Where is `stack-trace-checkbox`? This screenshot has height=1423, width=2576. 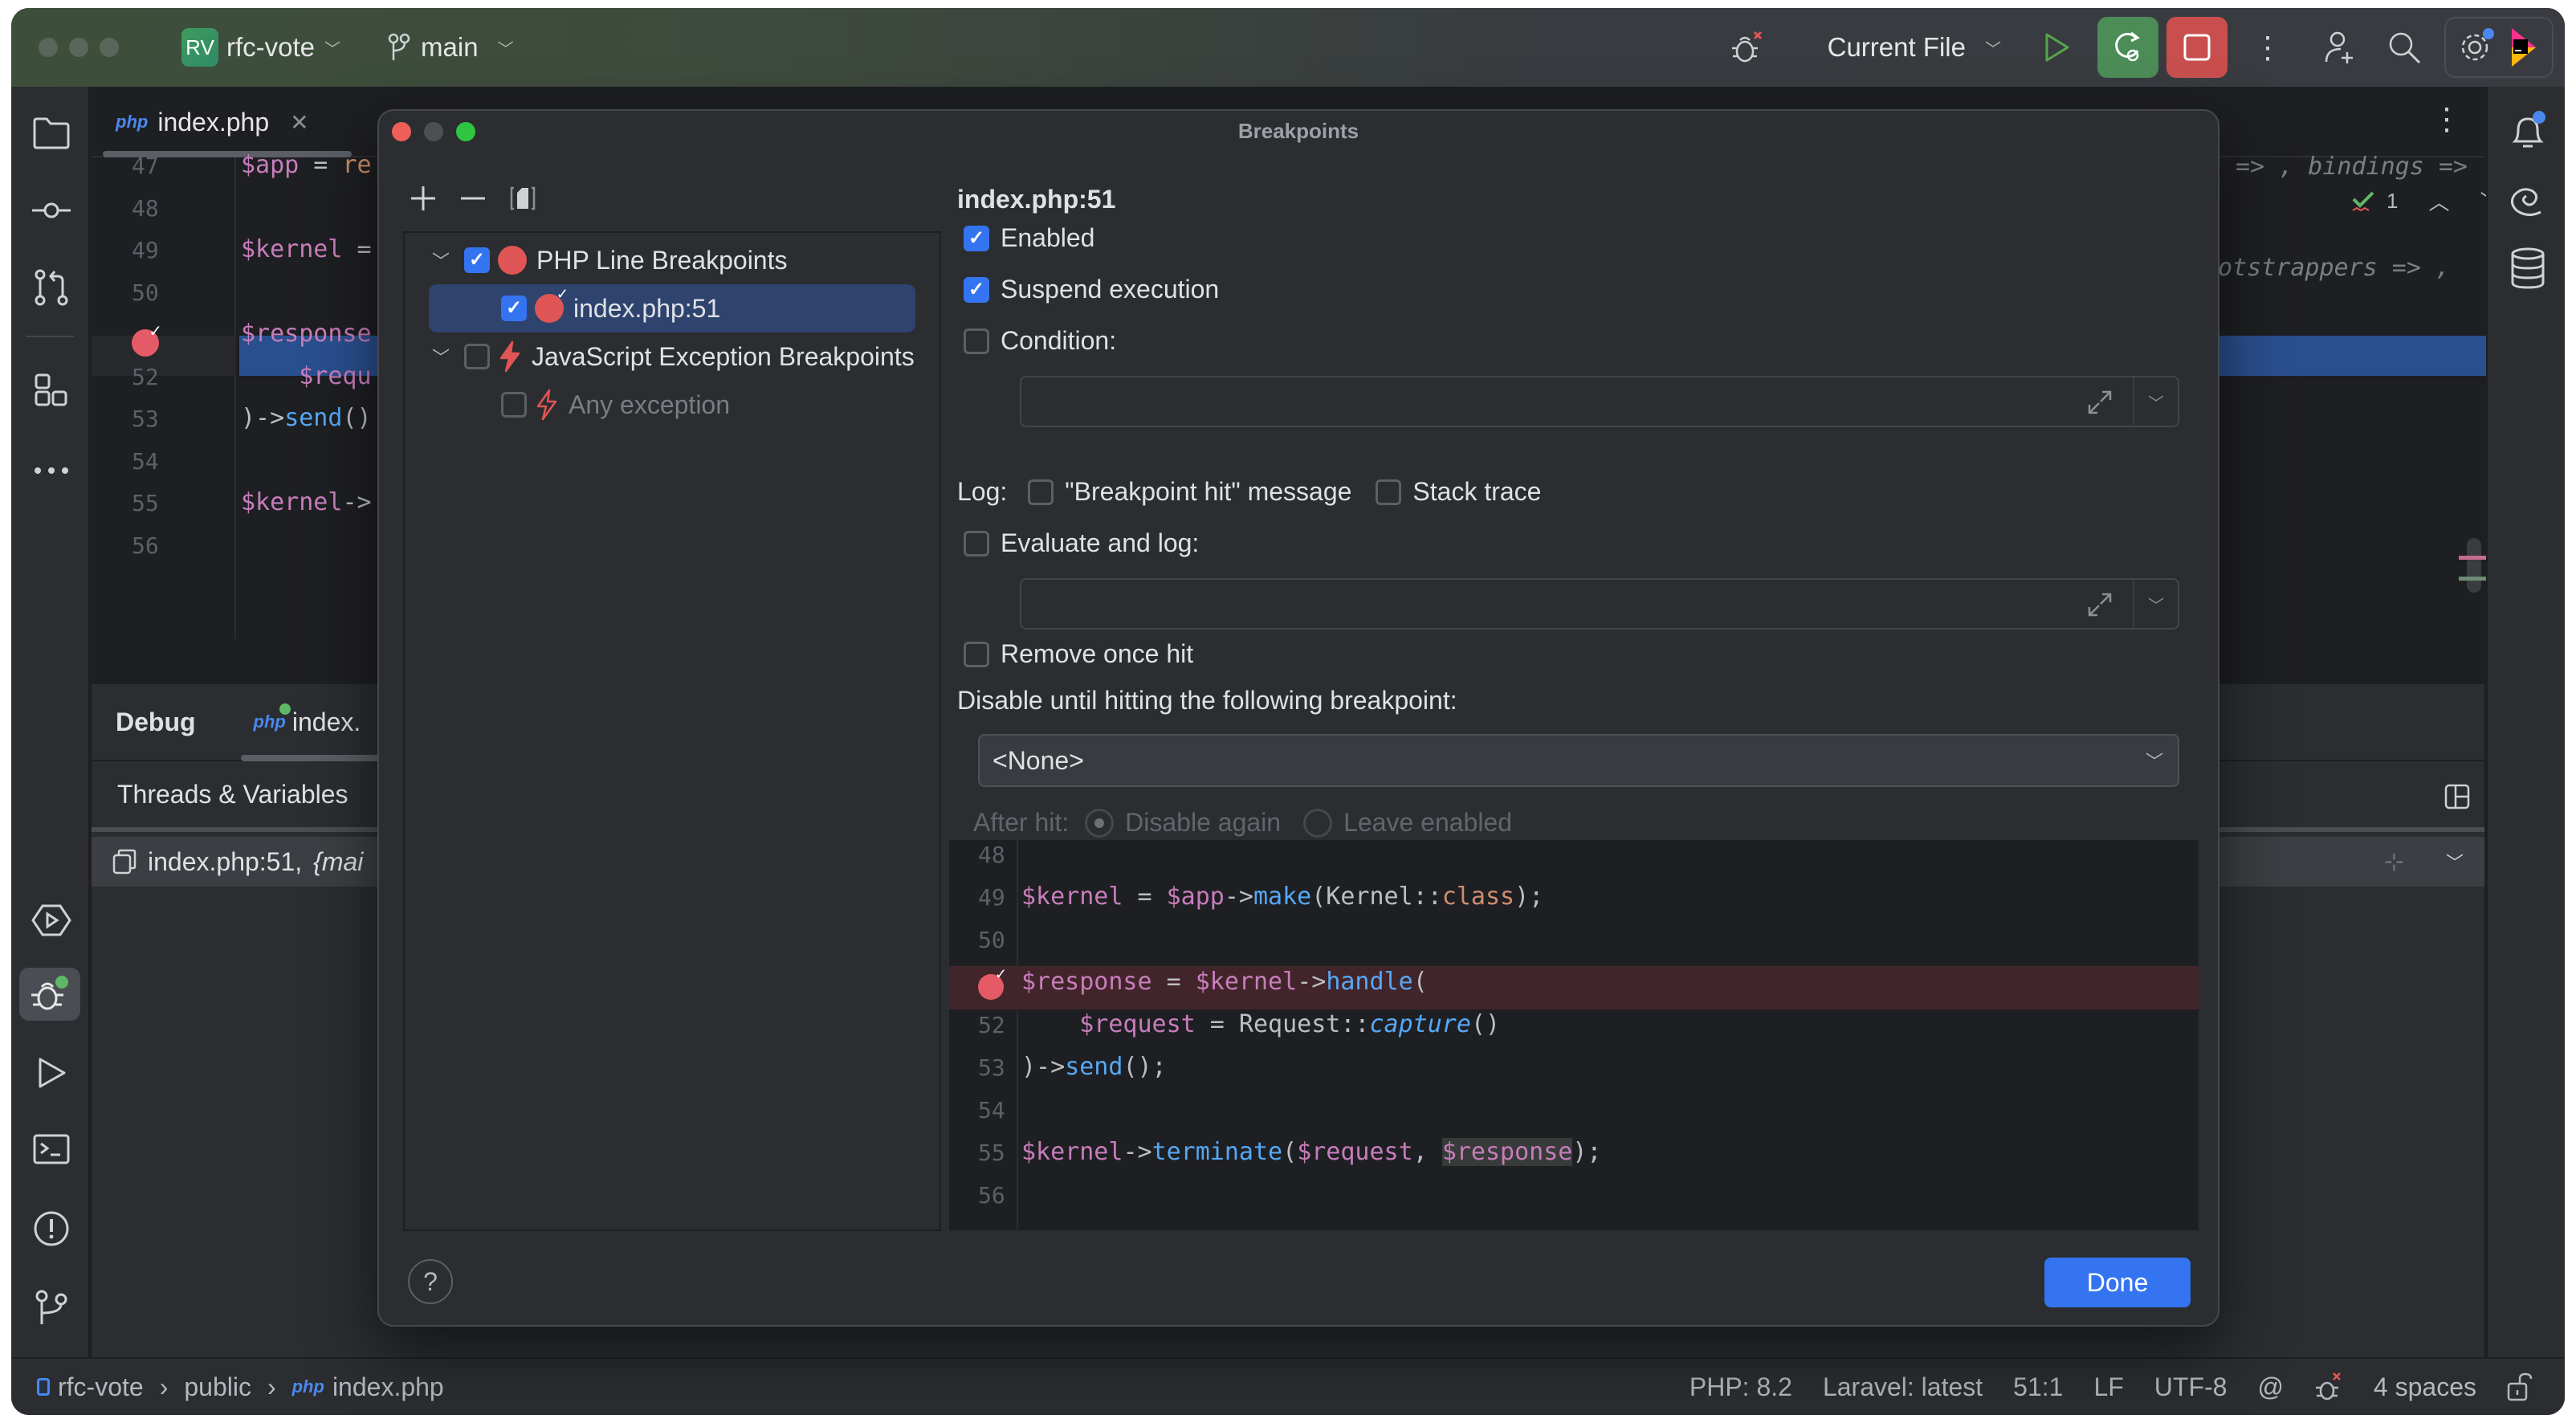
stack-trace-checkbox is located at coordinates (1389, 492).